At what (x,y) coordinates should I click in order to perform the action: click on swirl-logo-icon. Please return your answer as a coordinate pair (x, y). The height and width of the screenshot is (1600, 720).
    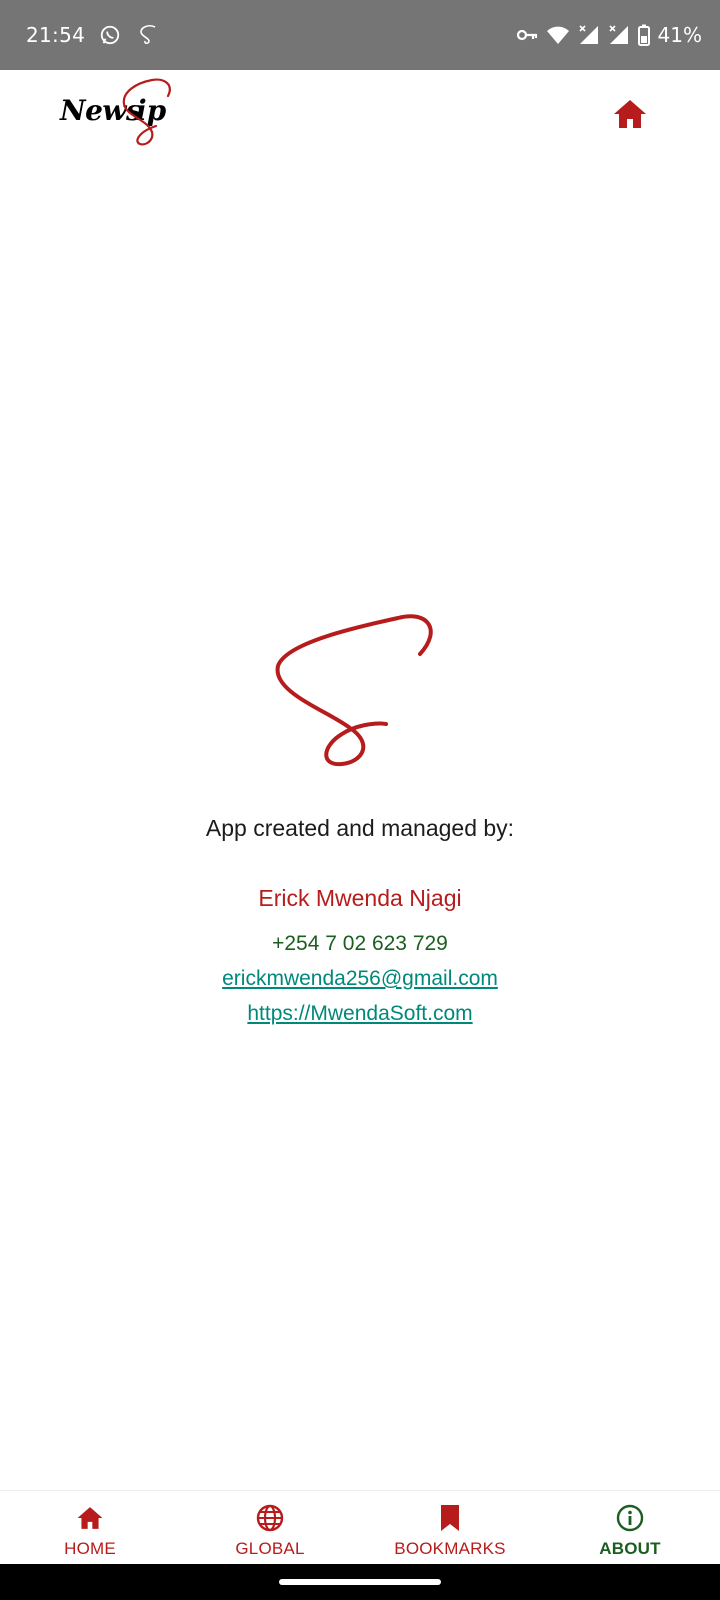
    Looking at the image, I should click on (354, 690).